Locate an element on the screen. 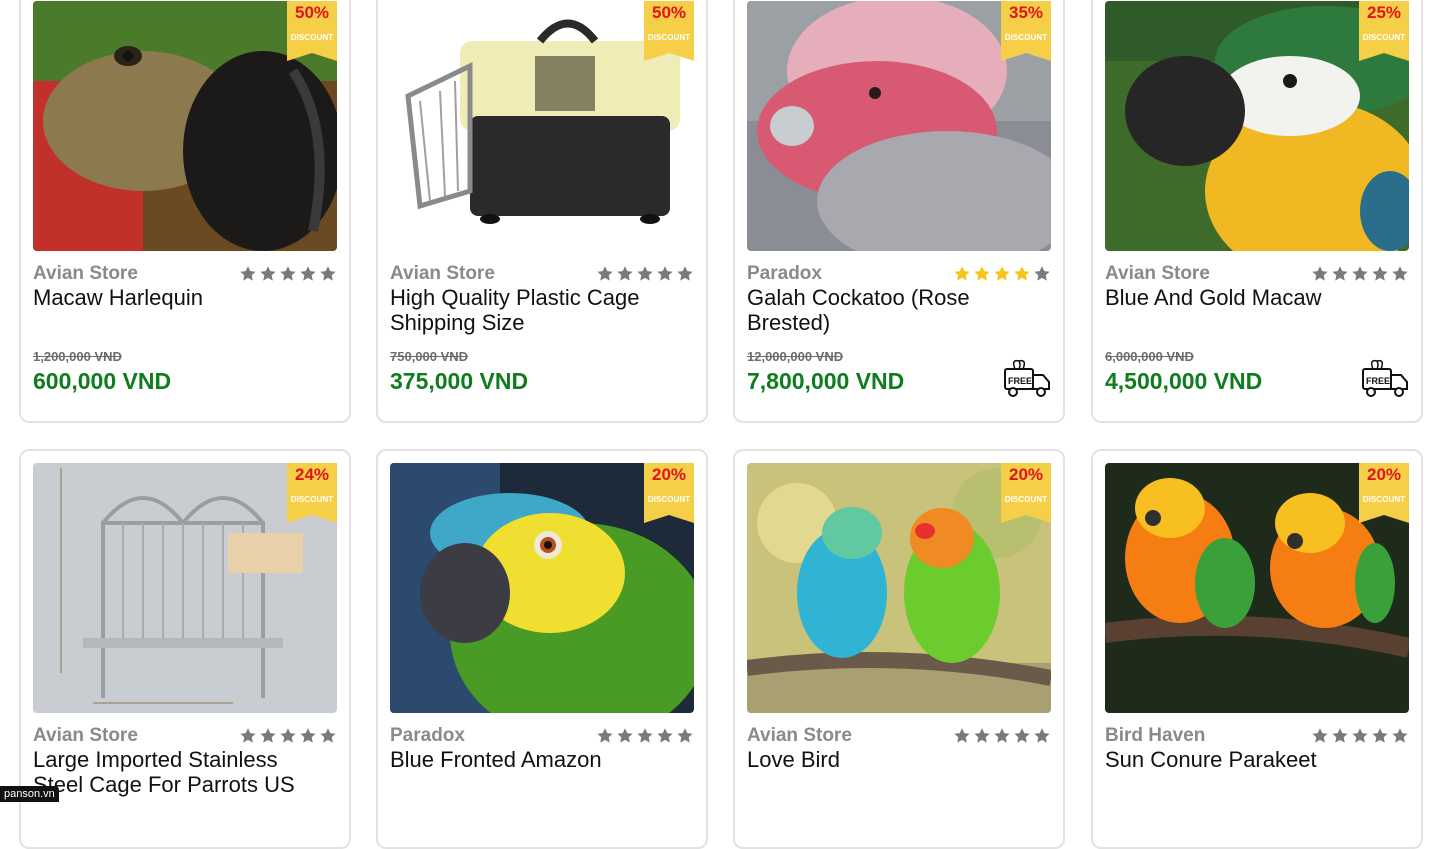 This screenshot has width=1440, height=849. sale-price: 7,800,000 VND is located at coordinates (826, 381).